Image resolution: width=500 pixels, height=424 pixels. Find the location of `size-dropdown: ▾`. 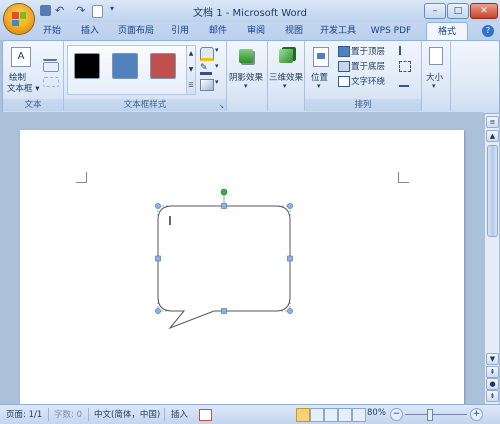

size-dropdown: ▾ is located at coordinates (434, 86).